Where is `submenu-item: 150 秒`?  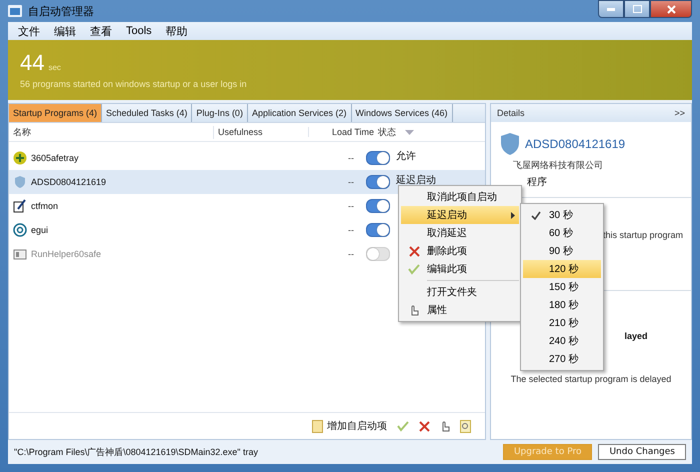
submenu-item: 150 秒 is located at coordinates (562, 287).